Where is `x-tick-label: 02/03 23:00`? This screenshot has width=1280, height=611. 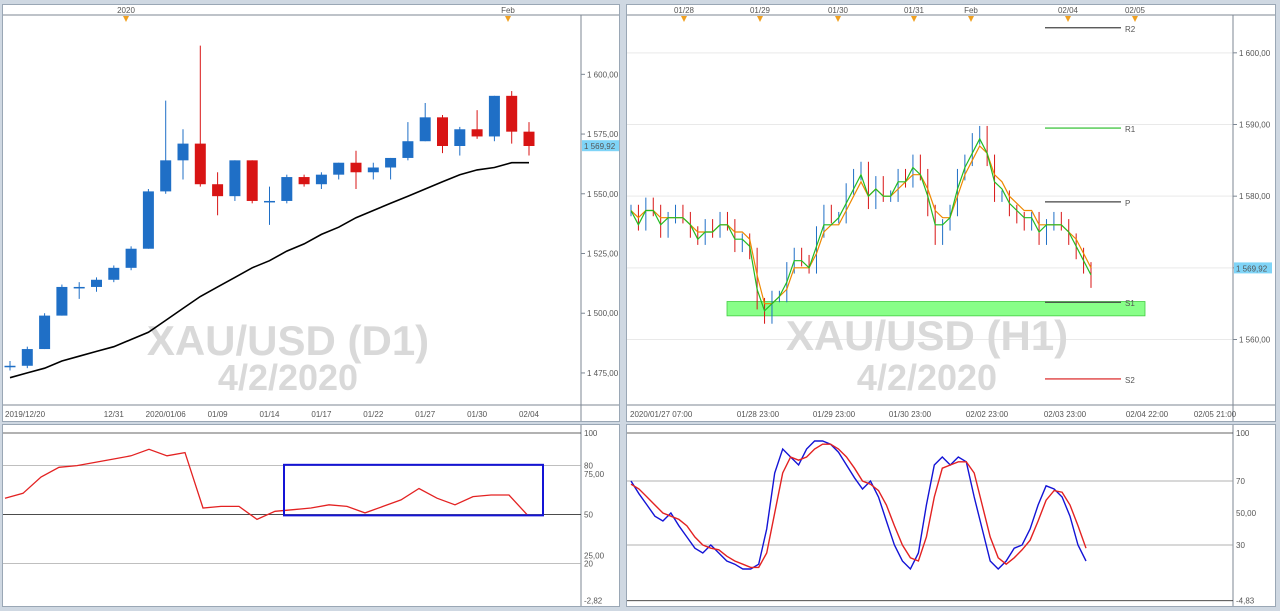
x-tick-label: 02/03 23:00 is located at coordinates (1065, 414).